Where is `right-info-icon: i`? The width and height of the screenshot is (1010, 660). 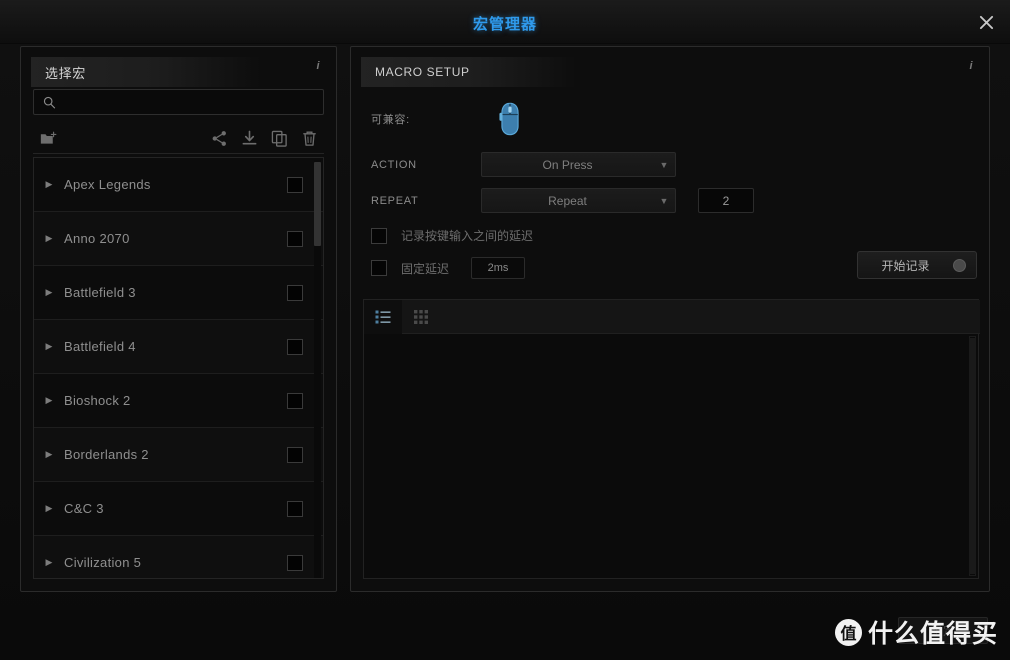 right-info-icon: i is located at coordinates (971, 66).